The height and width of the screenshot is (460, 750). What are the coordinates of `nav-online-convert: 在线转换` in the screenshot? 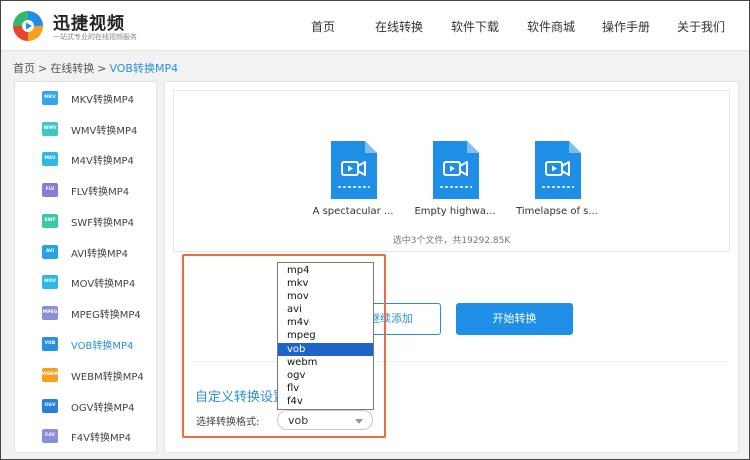 It's located at (399, 26).